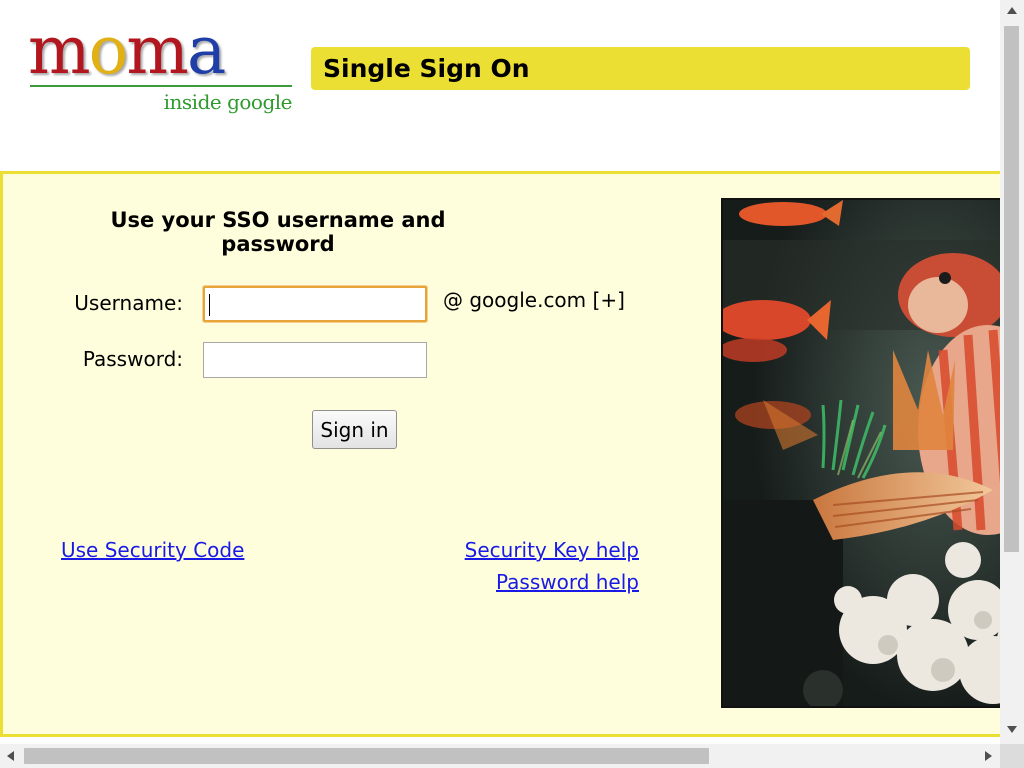 This screenshot has width=1024, height=768. Describe the element at coordinates (567, 582) in the screenshot. I see `password-help-link: Password help` at that location.